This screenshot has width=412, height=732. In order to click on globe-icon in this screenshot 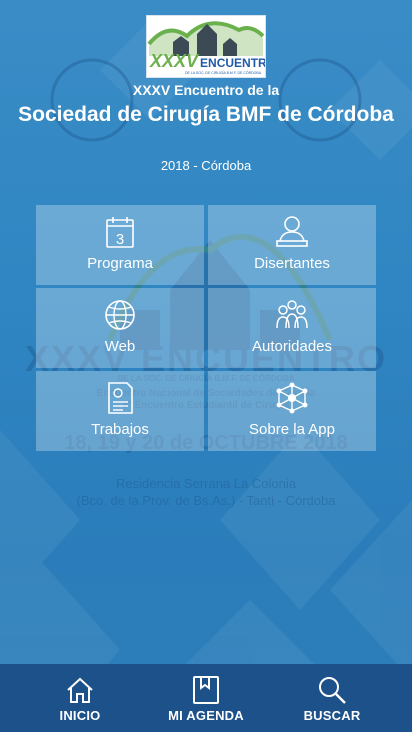, I will do `click(120, 315)`.